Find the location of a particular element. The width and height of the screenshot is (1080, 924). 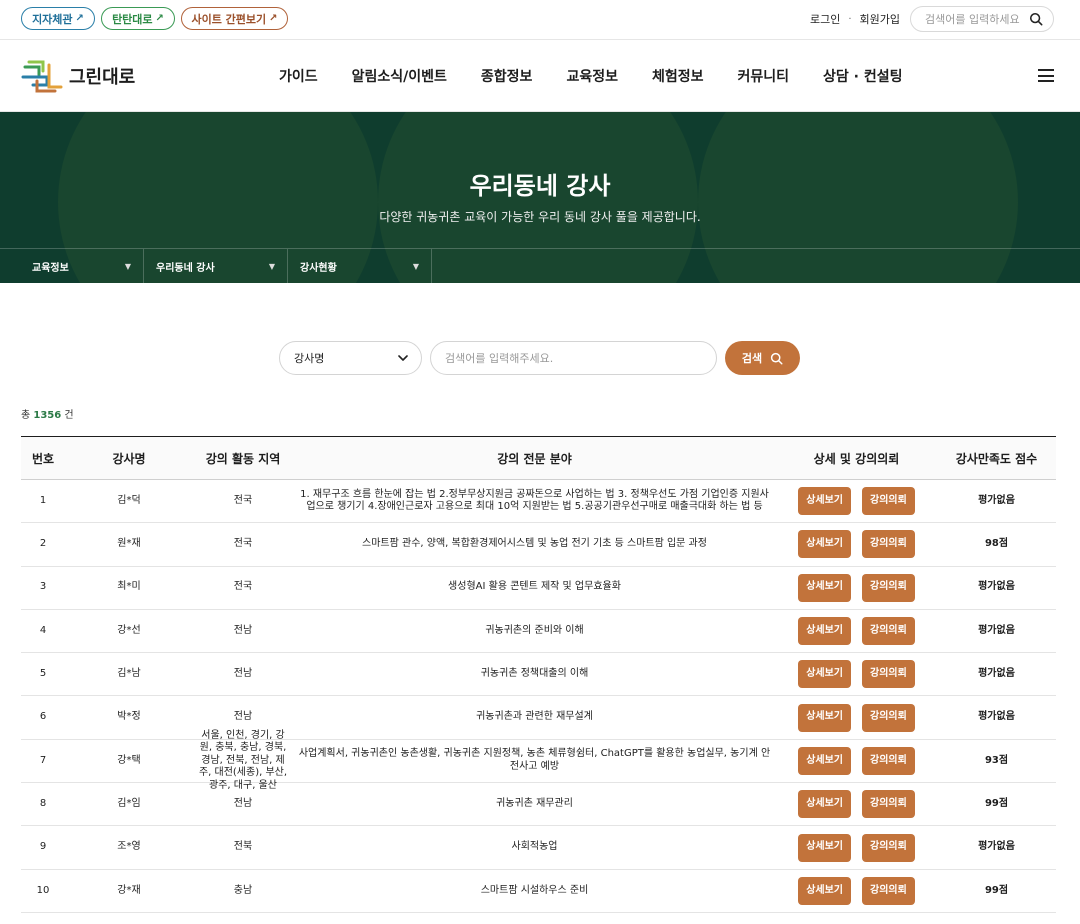

row-specialty: 귀농귀촌 정책대출의 이해 is located at coordinates (534, 674).